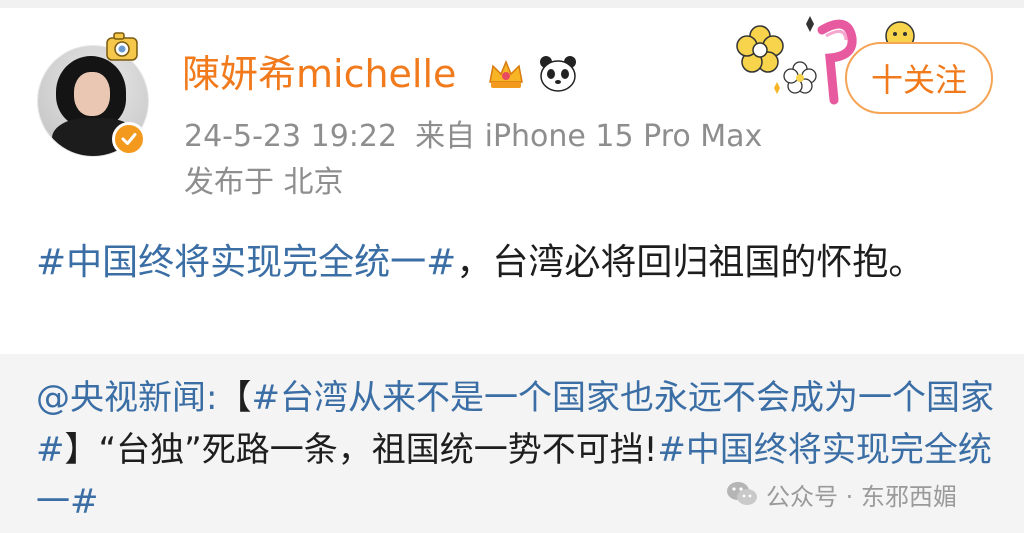  I want to click on post-hashtag-link: #中国终将实现完全统一#, so click(246, 262).